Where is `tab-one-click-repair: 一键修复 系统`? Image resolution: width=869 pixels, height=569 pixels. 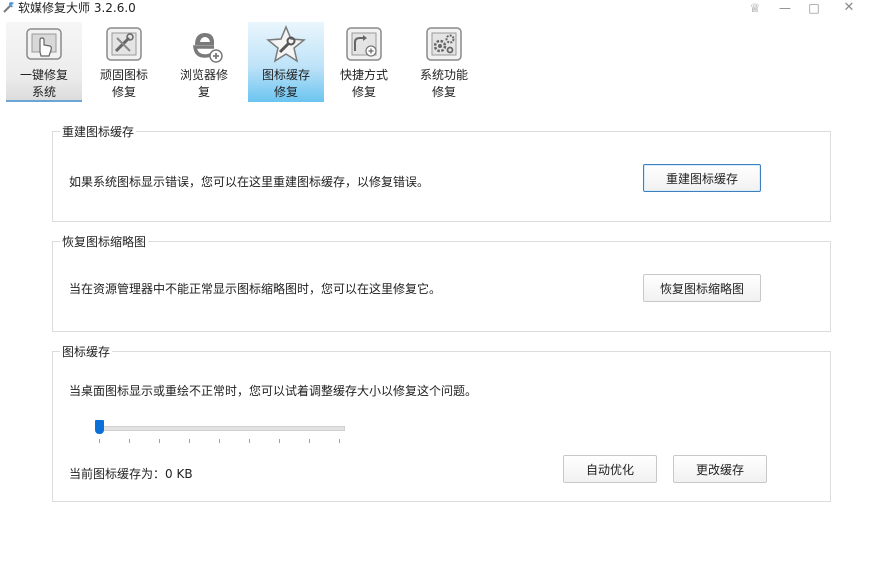
tab-one-click-repair: 一键修复 系统 is located at coordinates (44, 62).